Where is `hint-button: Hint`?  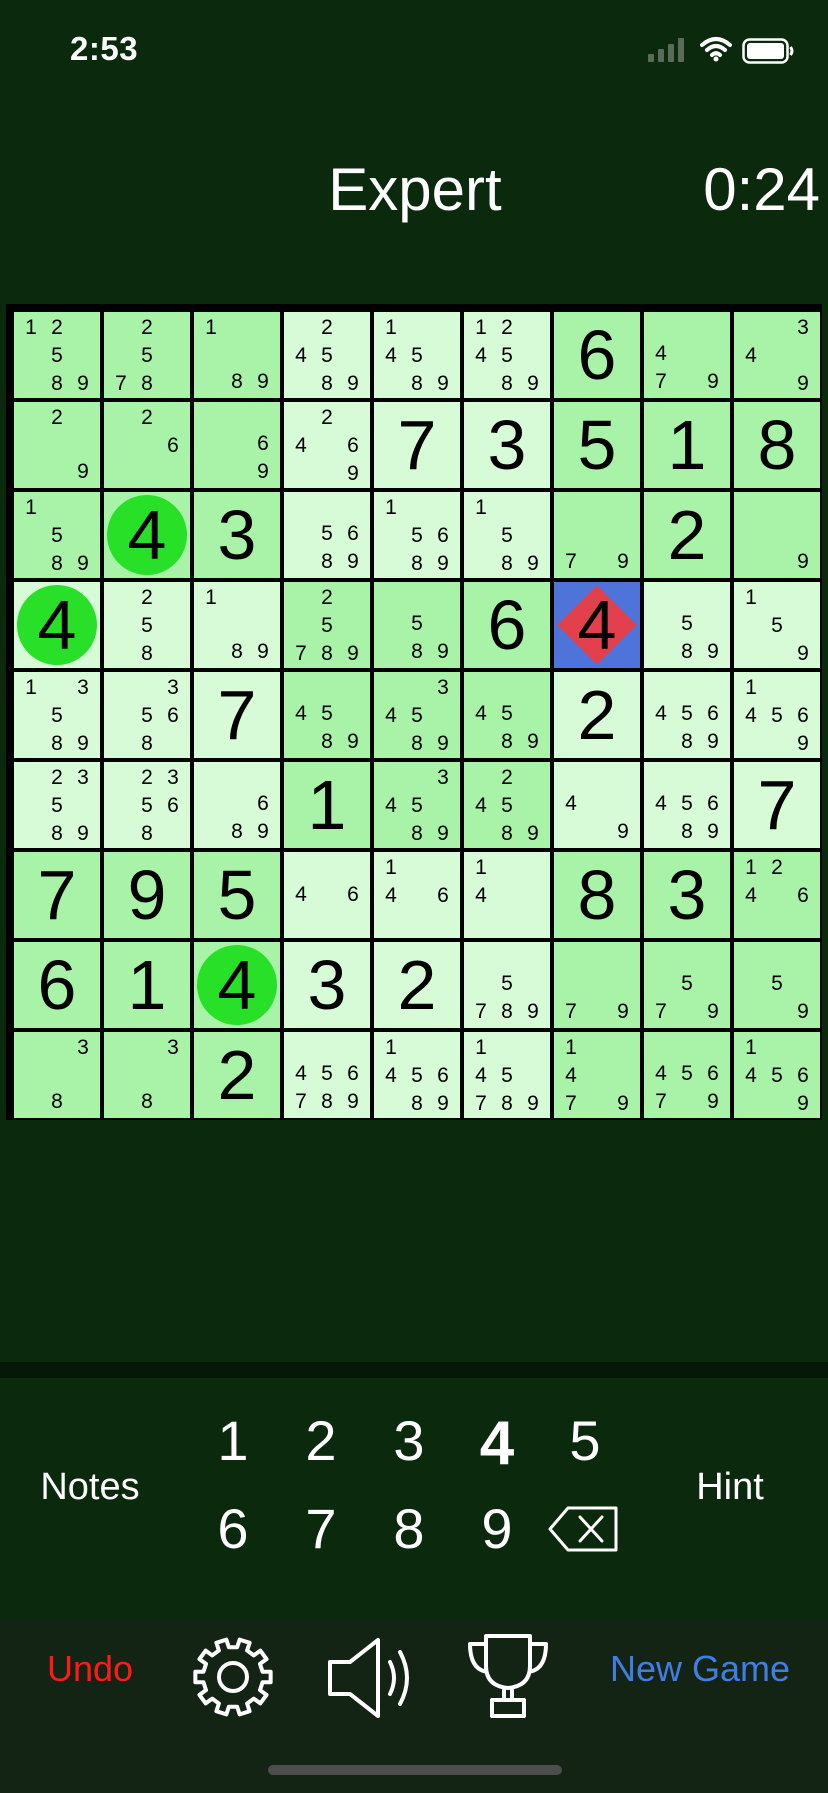 hint-button: Hint is located at coordinates (730, 1487).